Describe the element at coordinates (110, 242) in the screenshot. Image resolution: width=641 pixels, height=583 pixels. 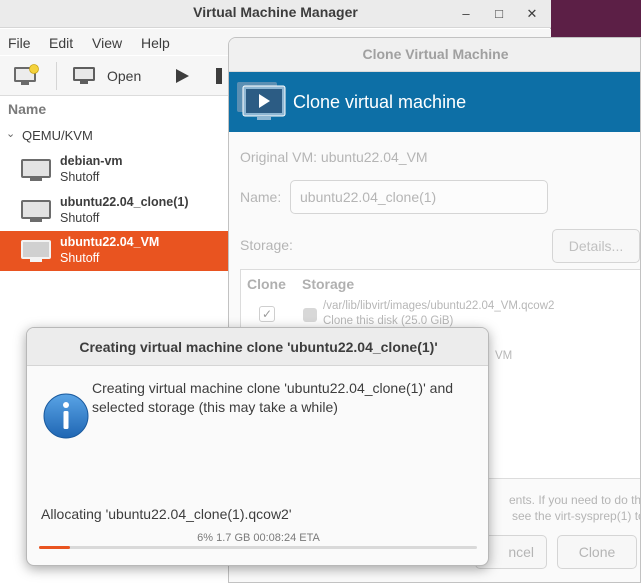
I see `vm-name: ubuntu22.04_VM` at that location.